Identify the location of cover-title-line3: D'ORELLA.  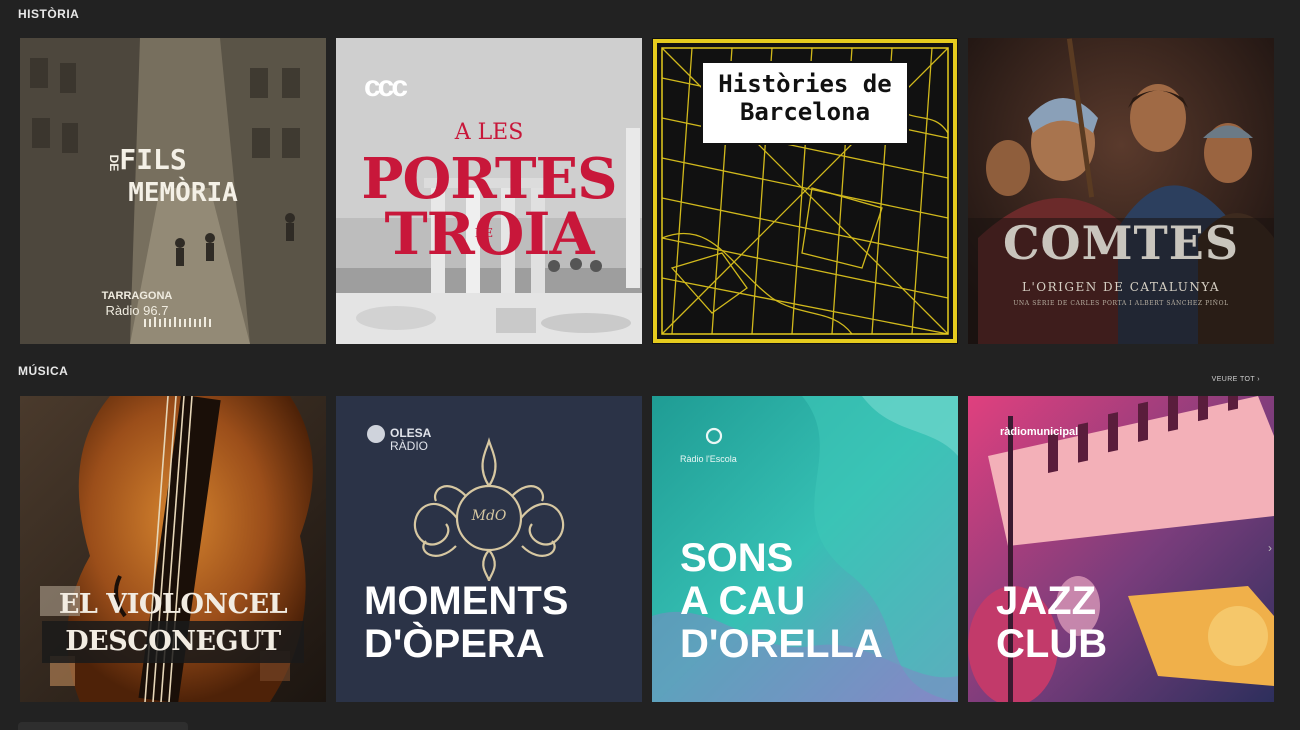
(781, 644).